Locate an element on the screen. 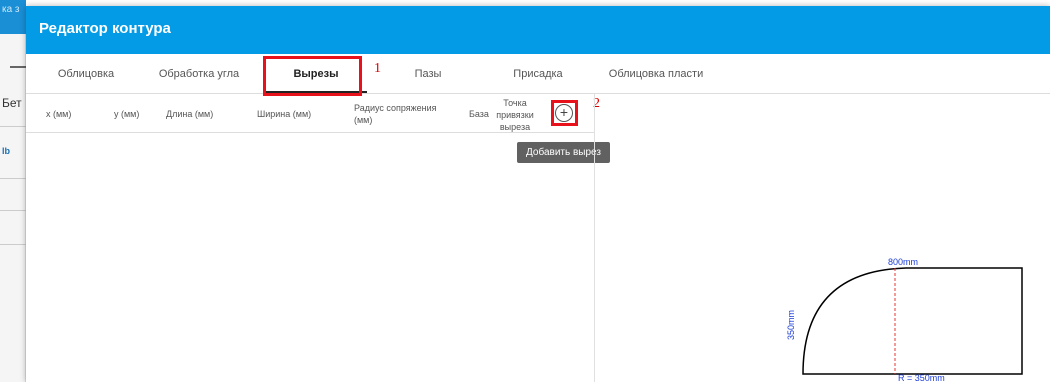 This screenshot has width=1050, height=382. tab-corner-processing: Обработка угла is located at coordinates (199, 74).